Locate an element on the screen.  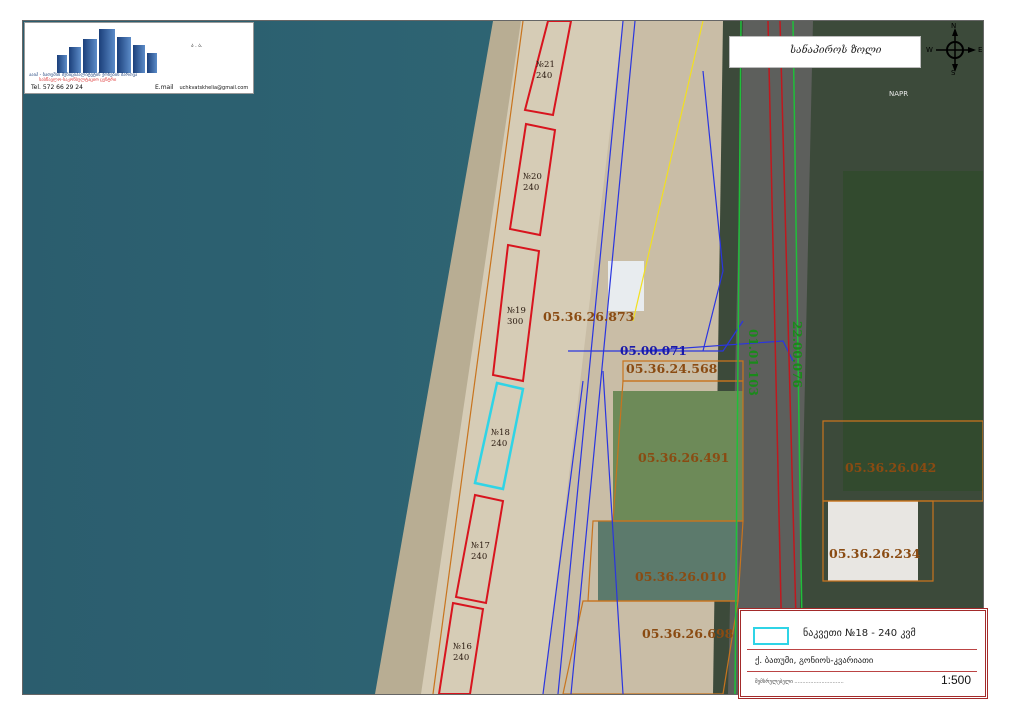
lot-label-19-area: 300 is located at coordinates (515, 322).